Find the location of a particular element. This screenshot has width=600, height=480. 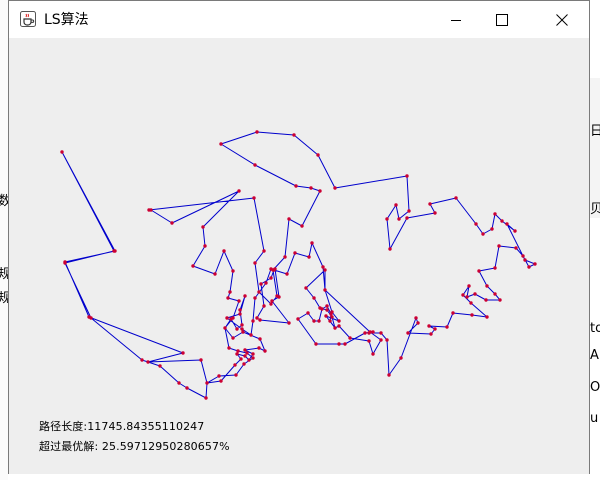

over-optimal-label: 超过最优解: 25.59712950280657% is located at coordinates (134, 446).